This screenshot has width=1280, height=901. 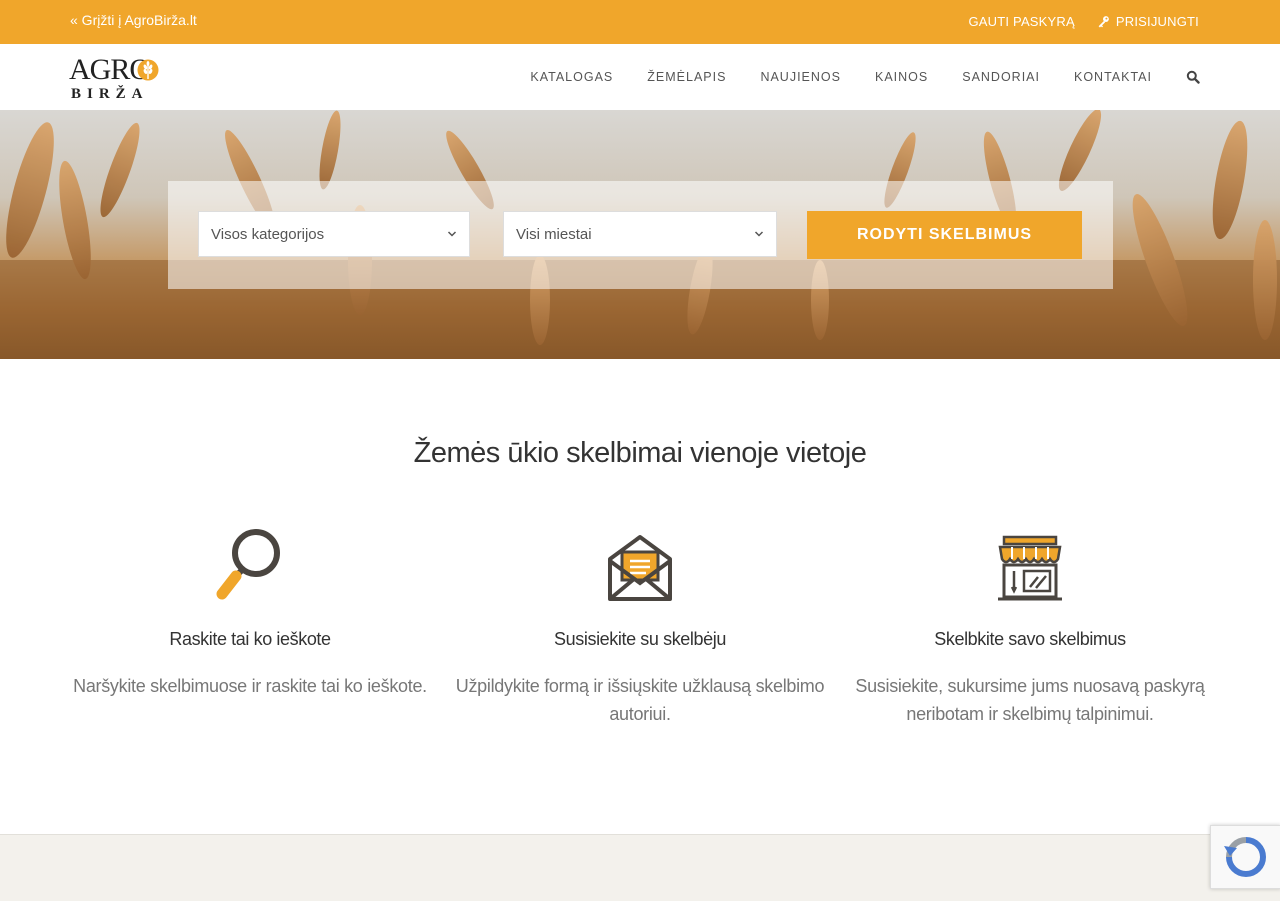 What do you see at coordinates (640, 453) in the screenshot?
I see `section-title: Žemės ūkio skelbimai vienoje vietoje` at bounding box center [640, 453].